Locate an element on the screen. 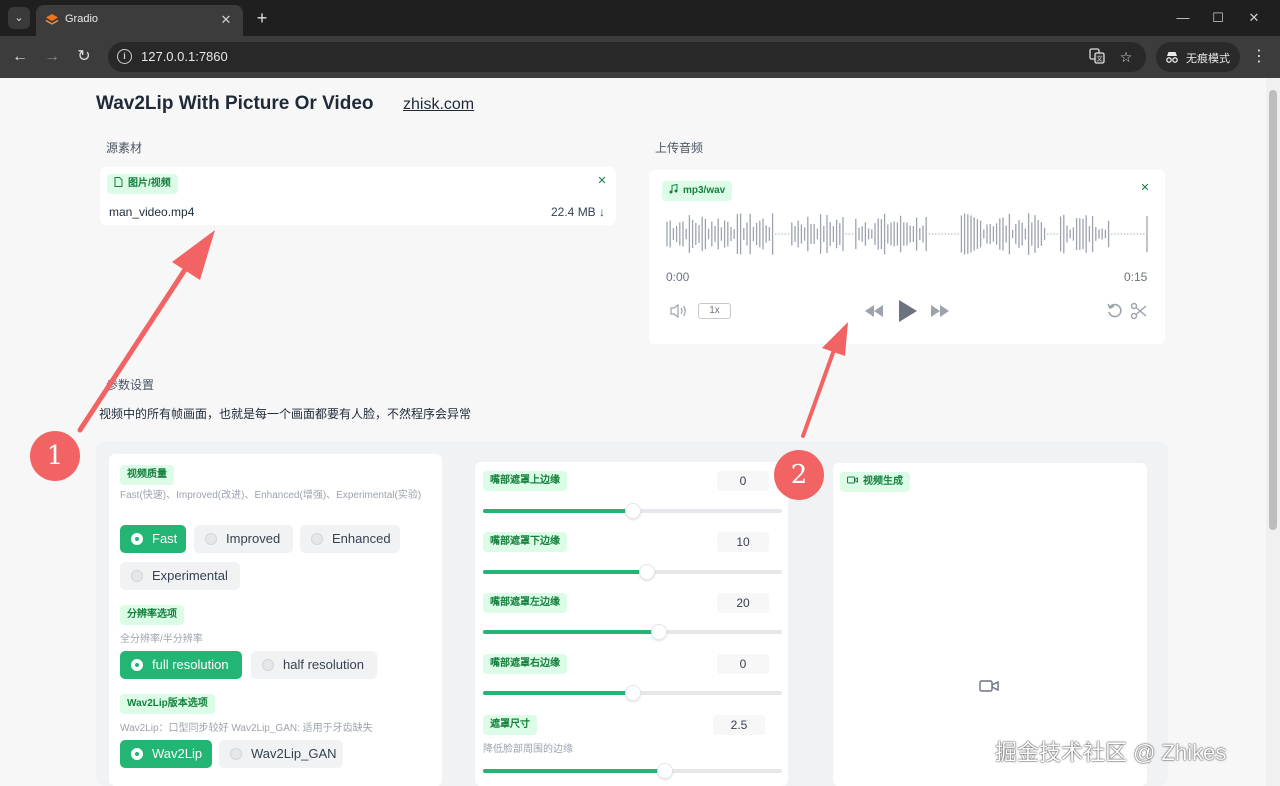 The width and height of the screenshot is (1280, 786). source-label: 源素材 is located at coordinates (124, 148).